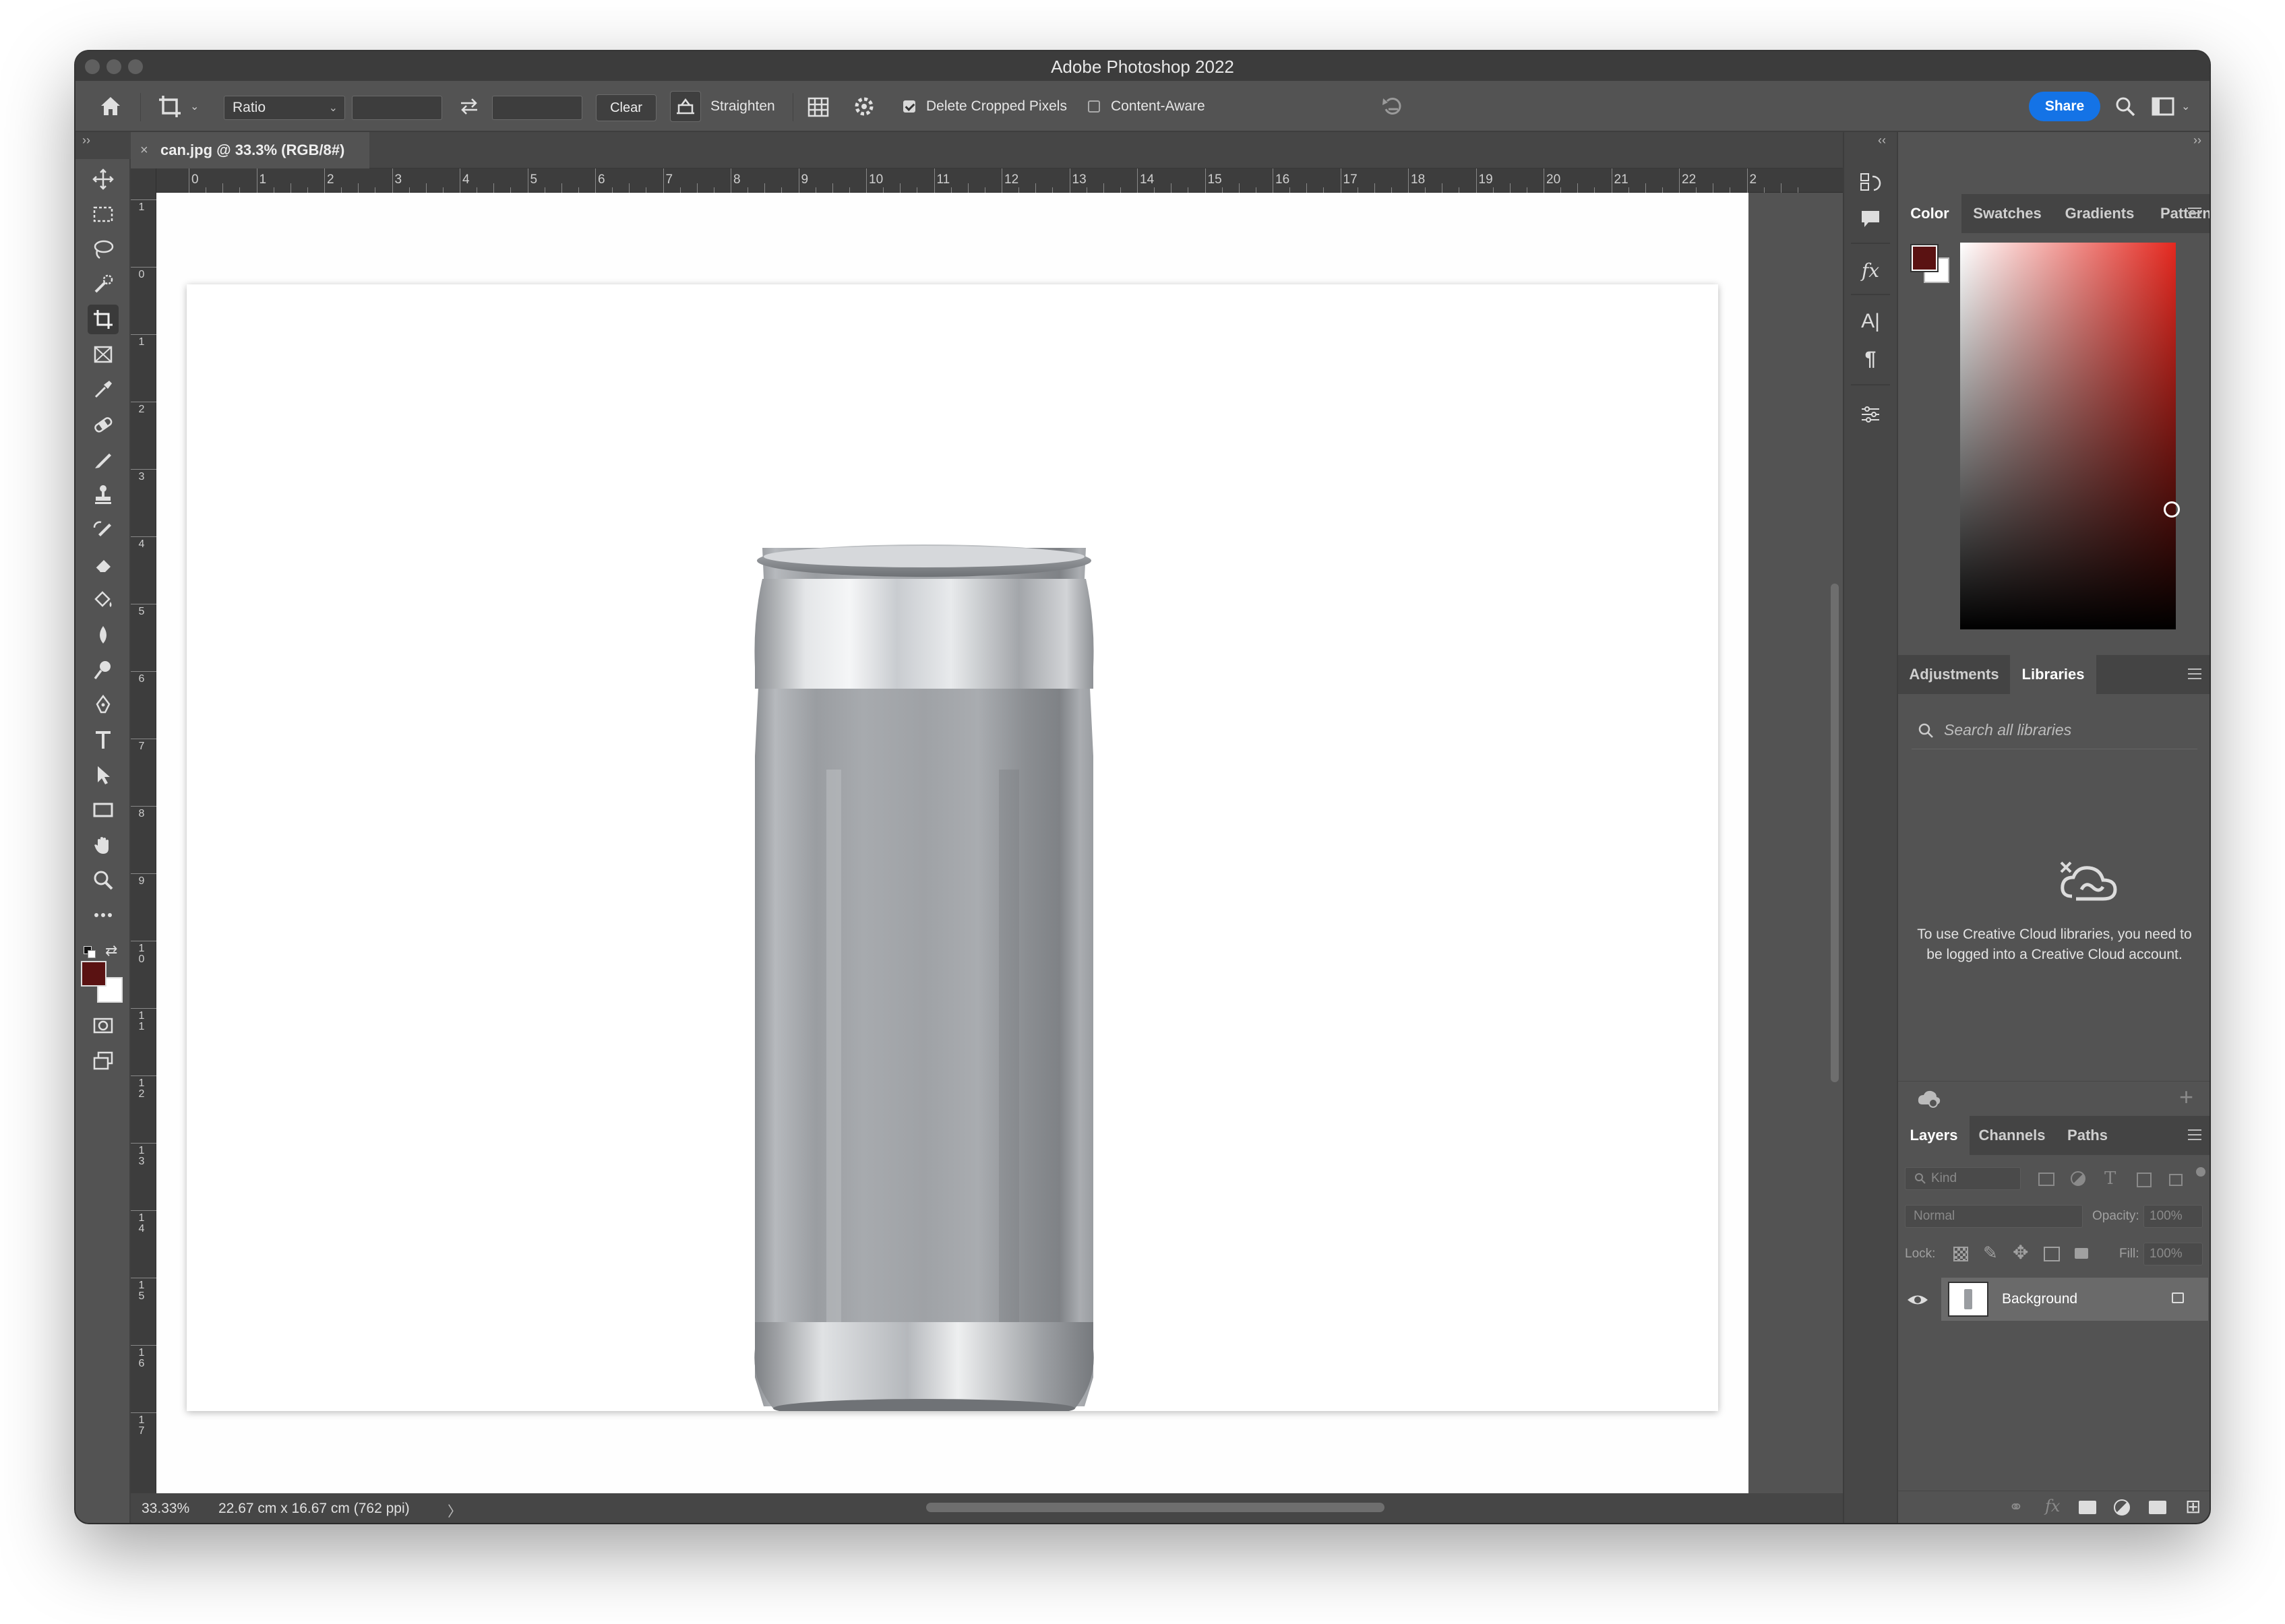 The image size is (2285, 1624). I want to click on zoom-window-button, so click(135, 67).